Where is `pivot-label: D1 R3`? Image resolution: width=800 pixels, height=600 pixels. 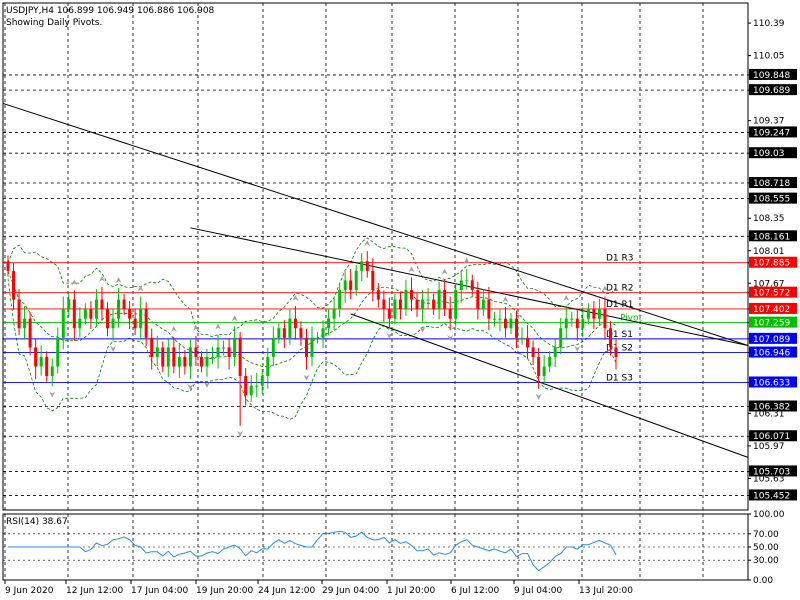 pivot-label: D1 R3 is located at coordinates (620, 259).